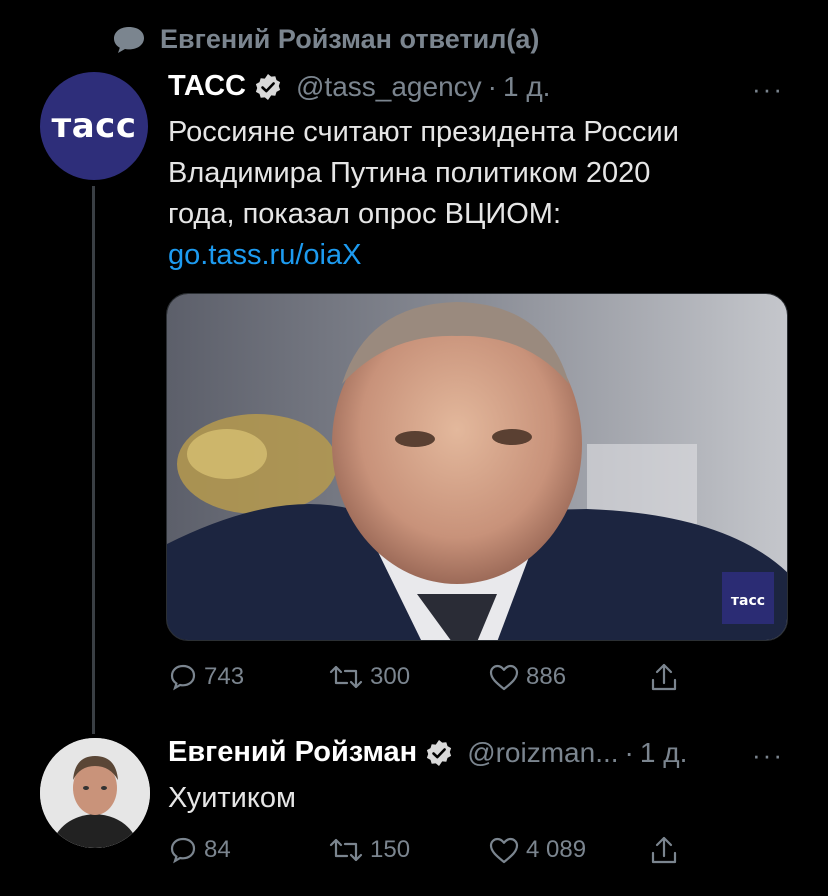  I want to click on retweet-count: 150, so click(390, 849).